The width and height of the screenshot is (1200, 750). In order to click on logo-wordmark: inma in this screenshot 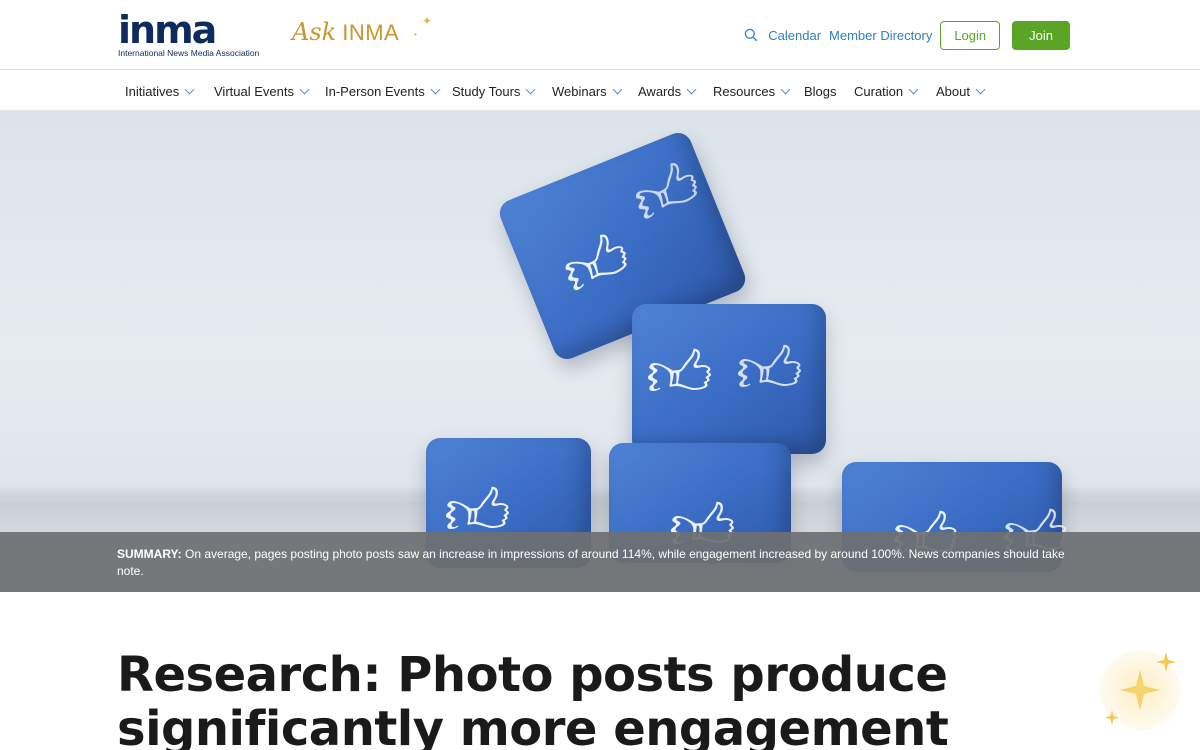, I will do `click(167, 30)`.